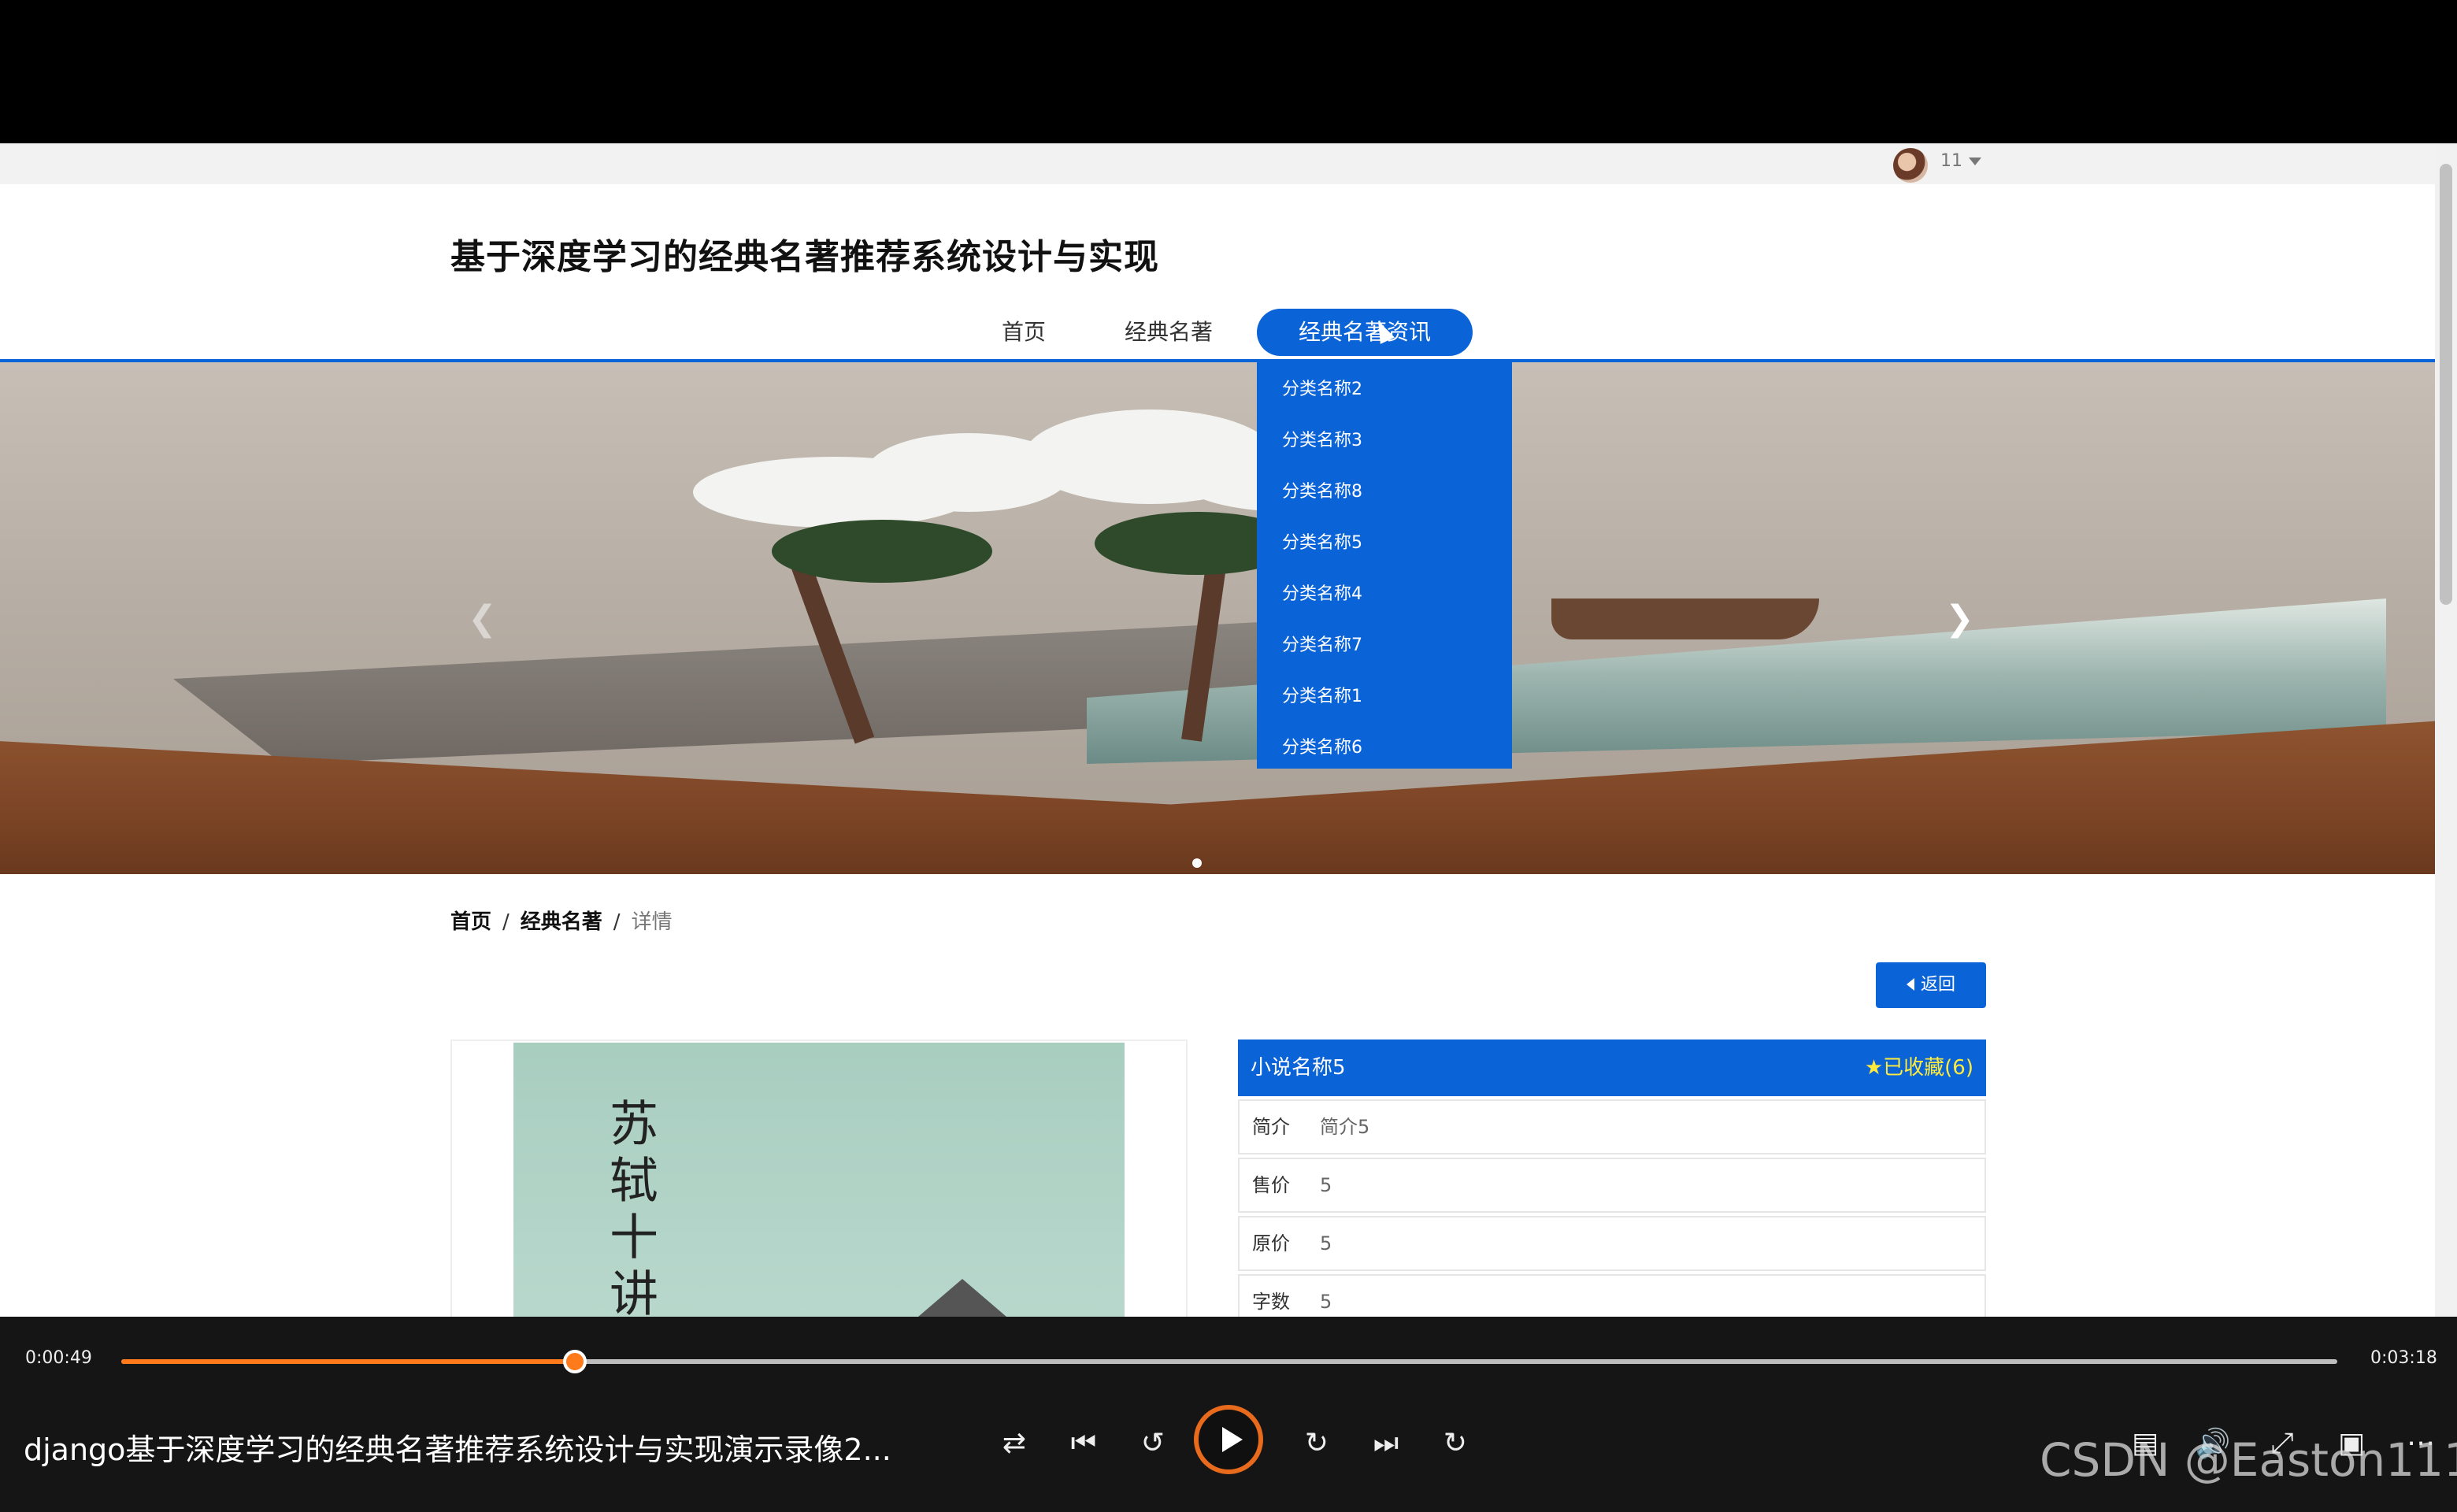  I want to click on dropdown-item: 分类名称5, so click(1322, 541).